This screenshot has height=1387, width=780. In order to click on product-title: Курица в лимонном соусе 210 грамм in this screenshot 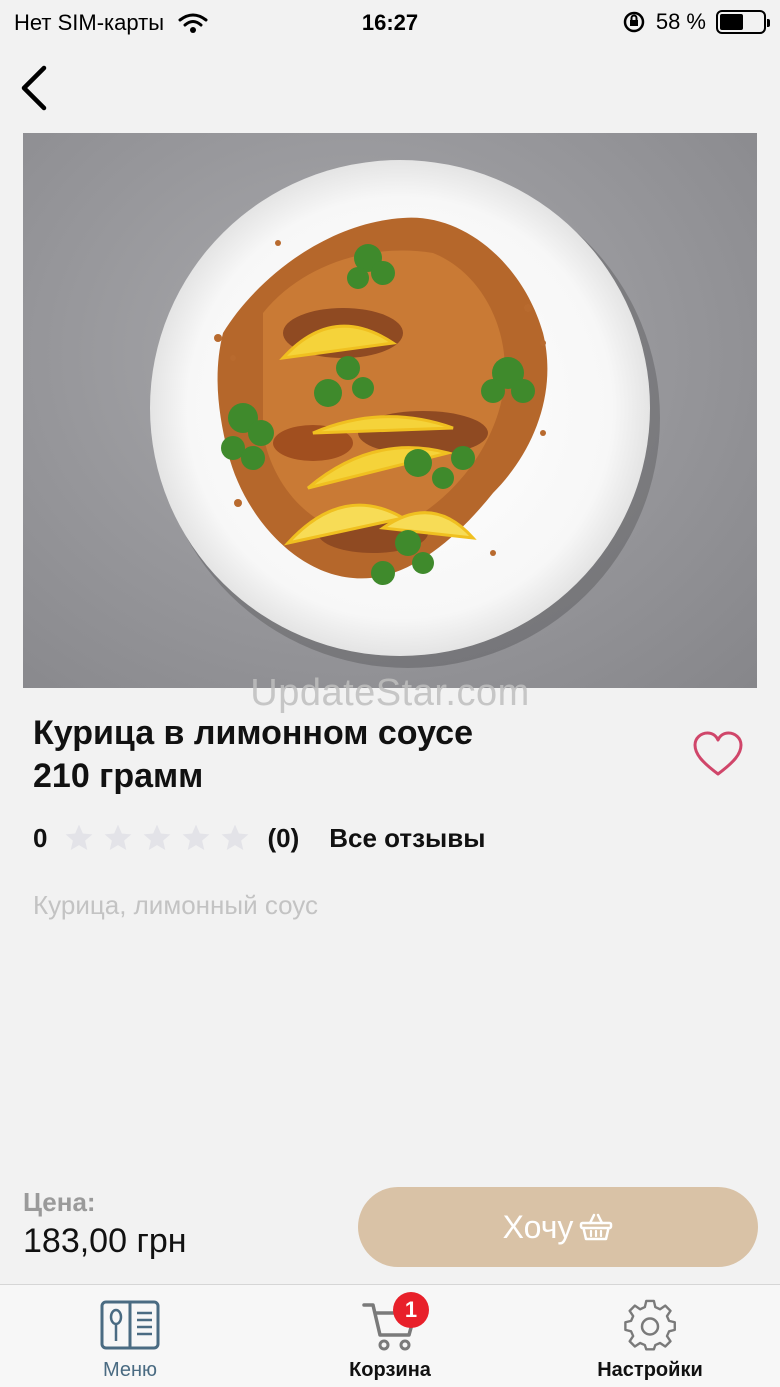, I will do `click(313, 755)`.